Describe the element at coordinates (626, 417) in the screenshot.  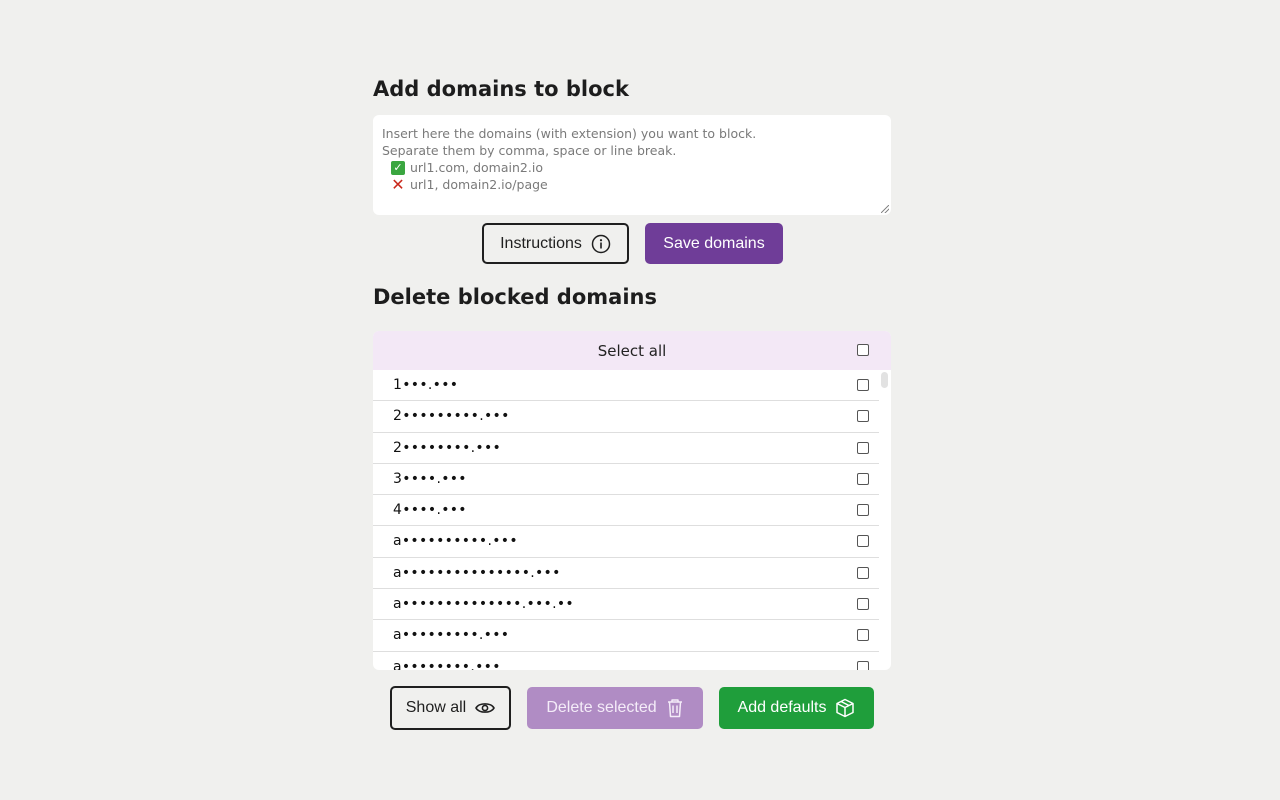
I see `domain-row: 2•••••••••.•••` at that location.